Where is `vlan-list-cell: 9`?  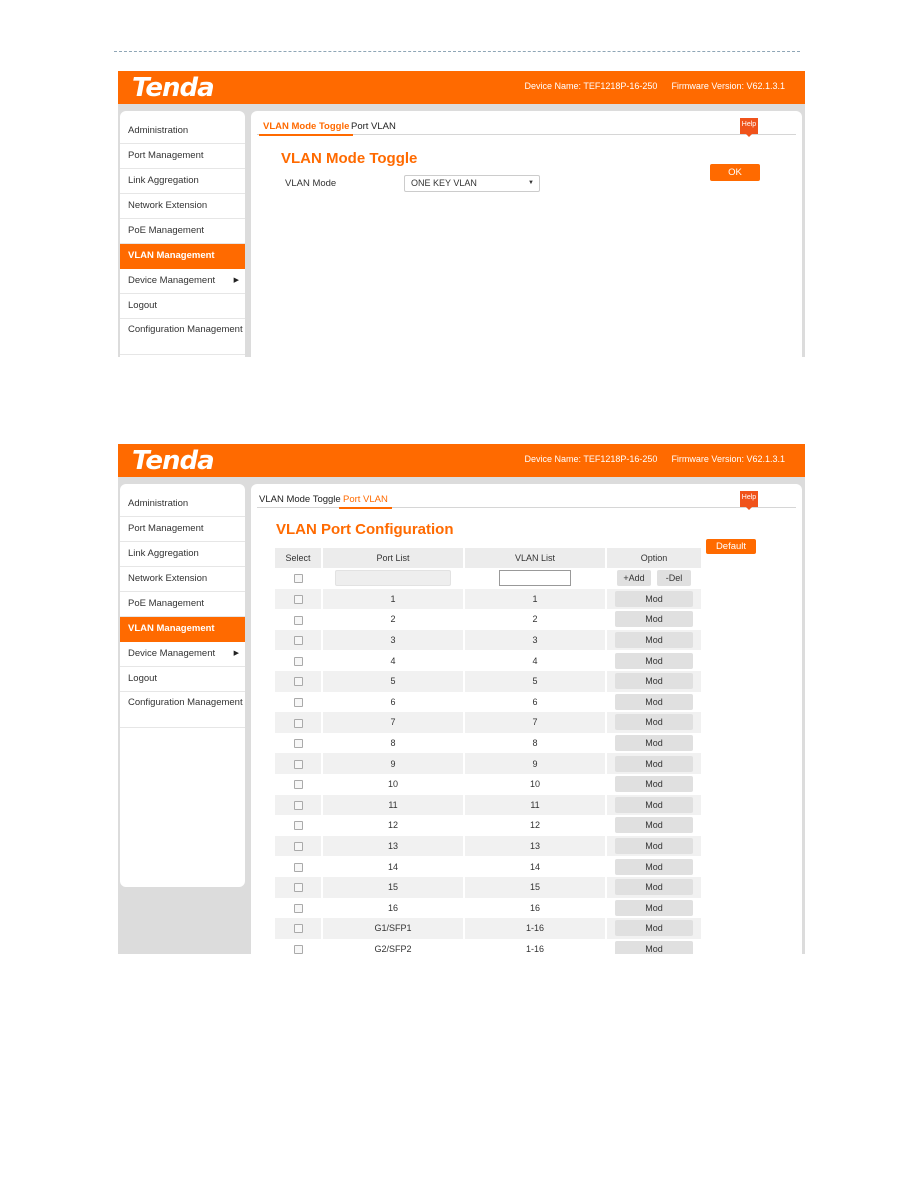
vlan-list-cell: 9 is located at coordinates (535, 763).